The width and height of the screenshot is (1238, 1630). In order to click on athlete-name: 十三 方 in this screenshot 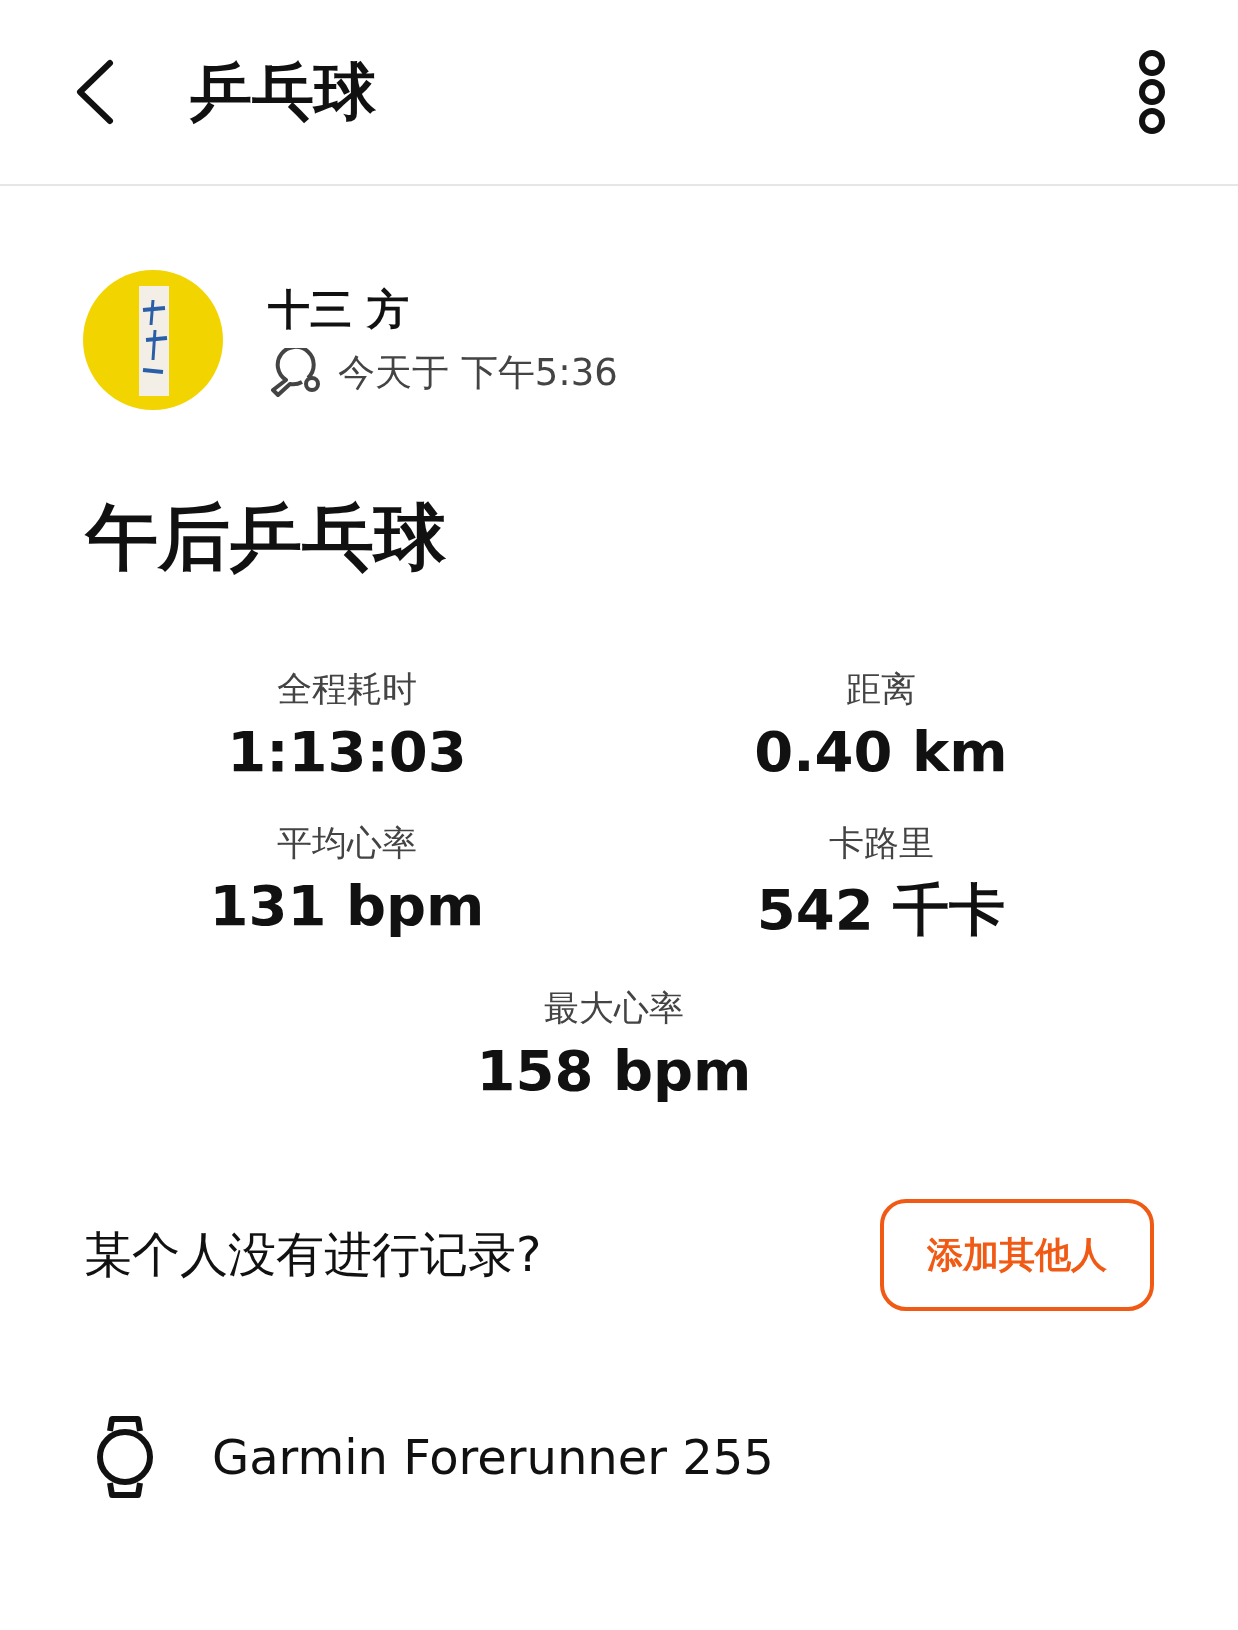, I will do `click(339, 310)`.